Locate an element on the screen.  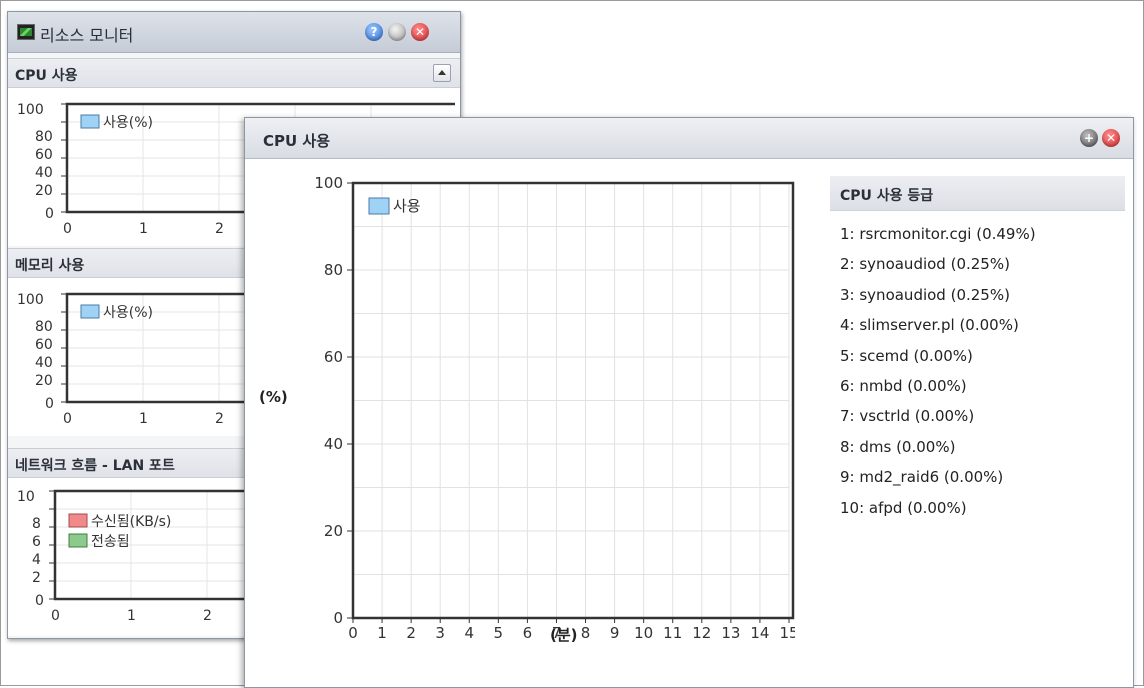
legend-swatch-tx is located at coordinates (78, 540).